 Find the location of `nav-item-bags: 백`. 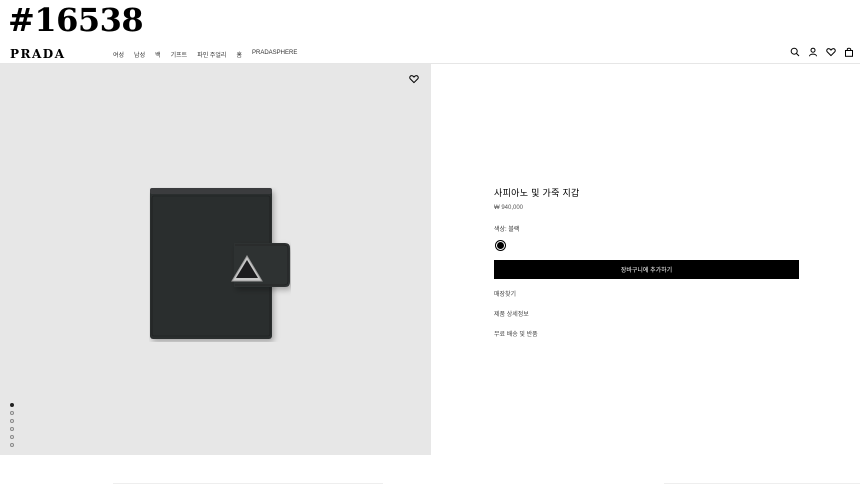

nav-item-bags: 백 is located at coordinates (158, 54).